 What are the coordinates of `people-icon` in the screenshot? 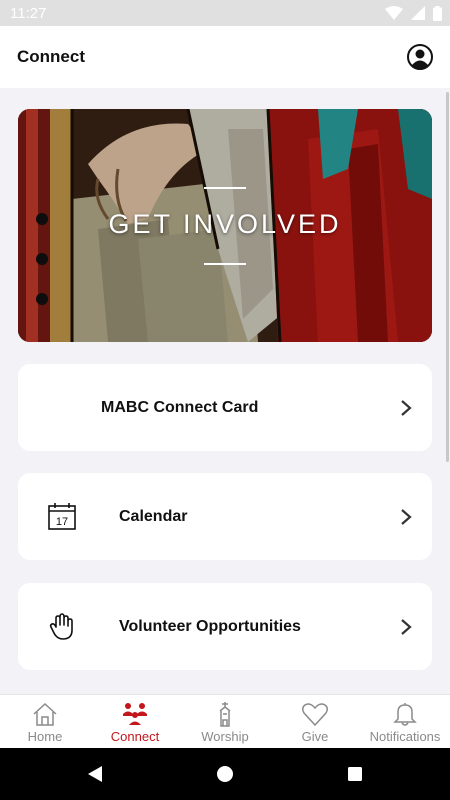 It's located at (135, 714).